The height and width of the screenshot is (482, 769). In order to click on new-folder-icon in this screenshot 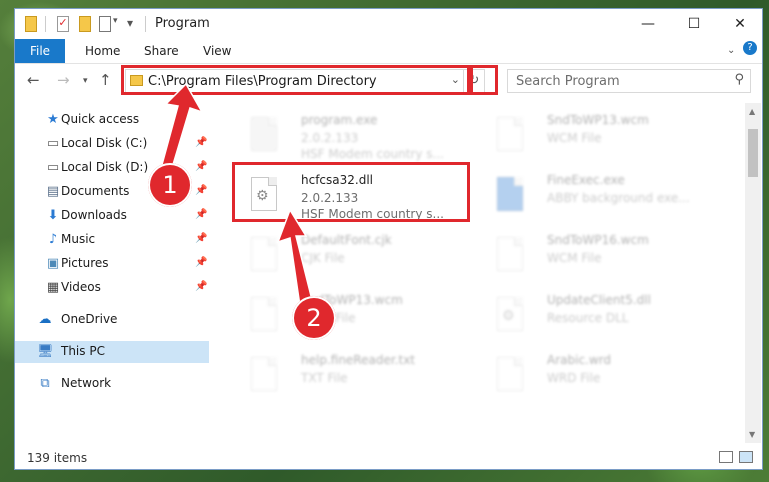, I will do `click(85, 24)`.